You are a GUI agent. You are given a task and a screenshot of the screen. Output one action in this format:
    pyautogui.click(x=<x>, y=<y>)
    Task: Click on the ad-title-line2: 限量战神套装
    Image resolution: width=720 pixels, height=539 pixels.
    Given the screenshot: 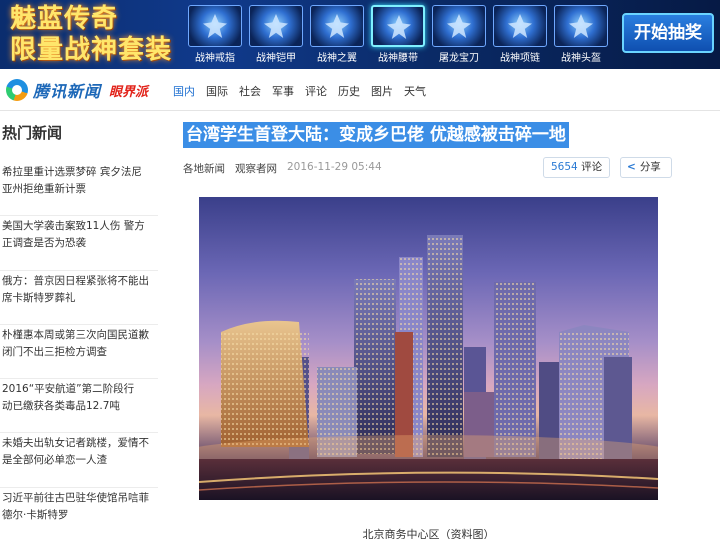 What is the action you would take?
    pyautogui.click(x=91, y=50)
    